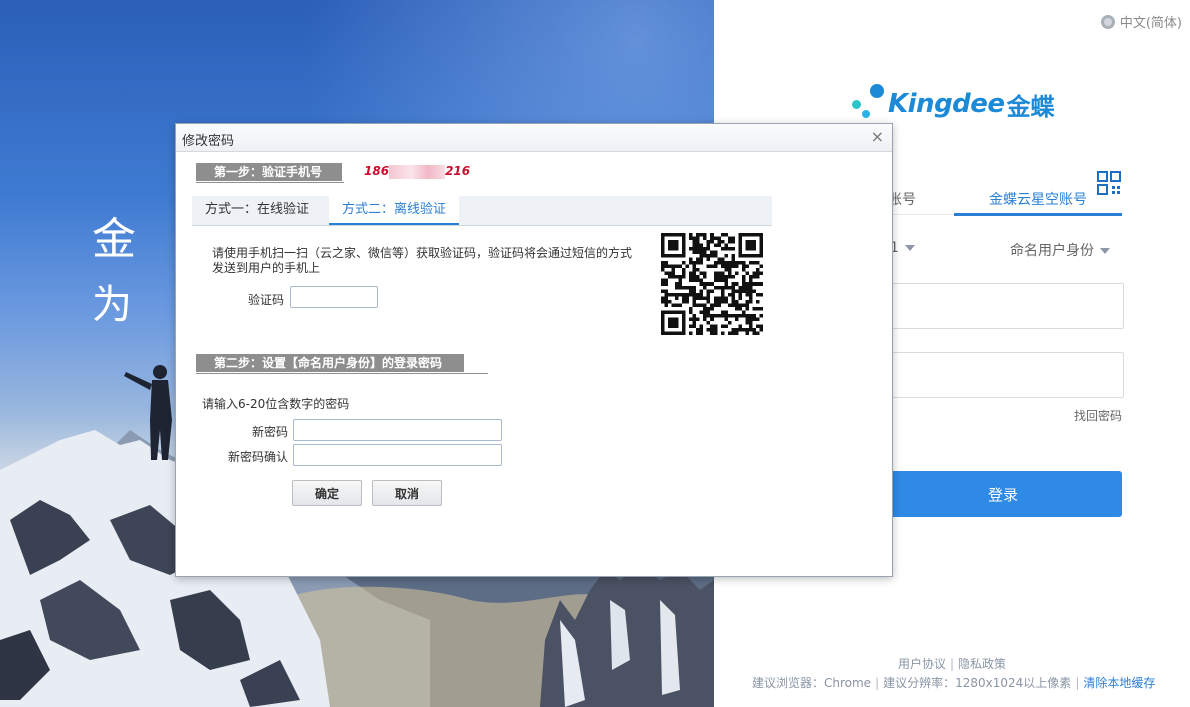 Image resolution: width=1190 pixels, height=707 pixels. I want to click on login-button: 登录, so click(1003, 494).